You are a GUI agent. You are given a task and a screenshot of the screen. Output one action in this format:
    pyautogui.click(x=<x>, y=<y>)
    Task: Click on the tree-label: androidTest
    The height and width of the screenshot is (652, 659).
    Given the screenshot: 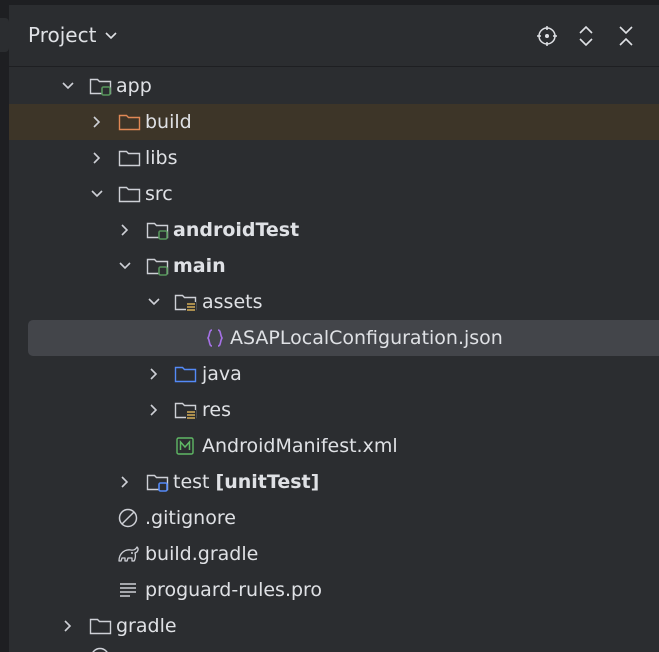 What is the action you would take?
    pyautogui.click(x=236, y=230)
    